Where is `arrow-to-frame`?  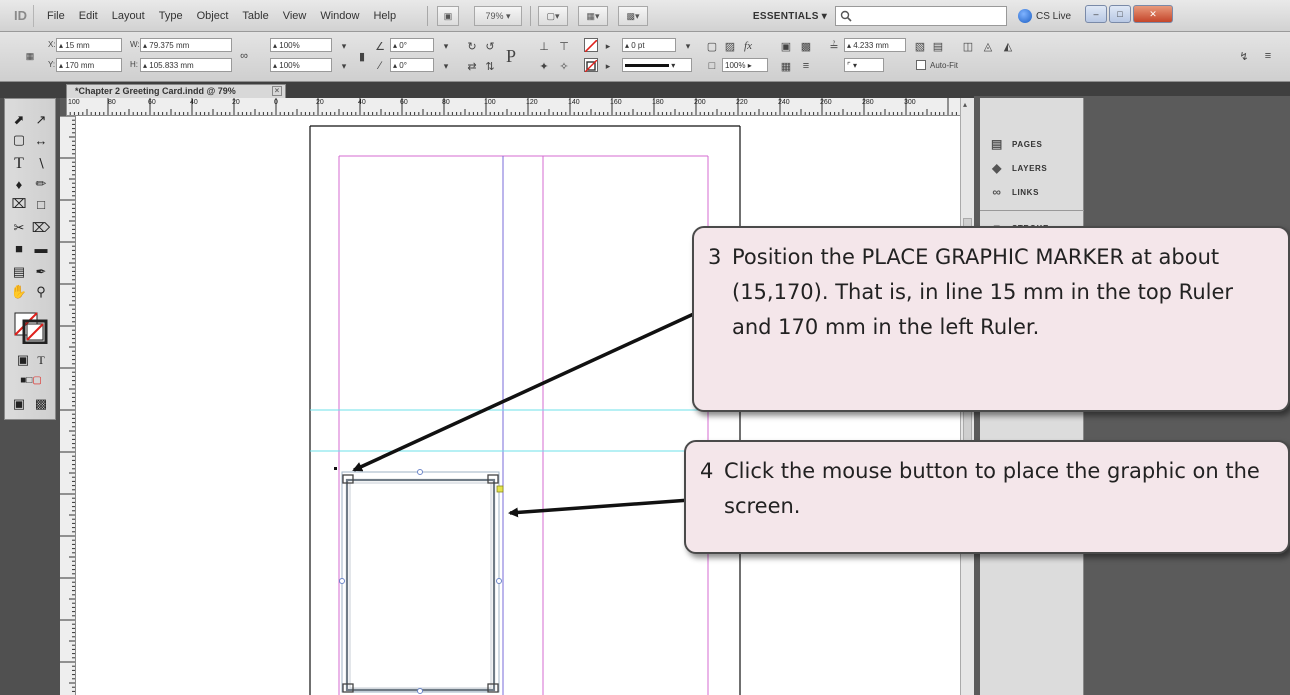
arrow-to-frame is located at coordinates (599, 508).